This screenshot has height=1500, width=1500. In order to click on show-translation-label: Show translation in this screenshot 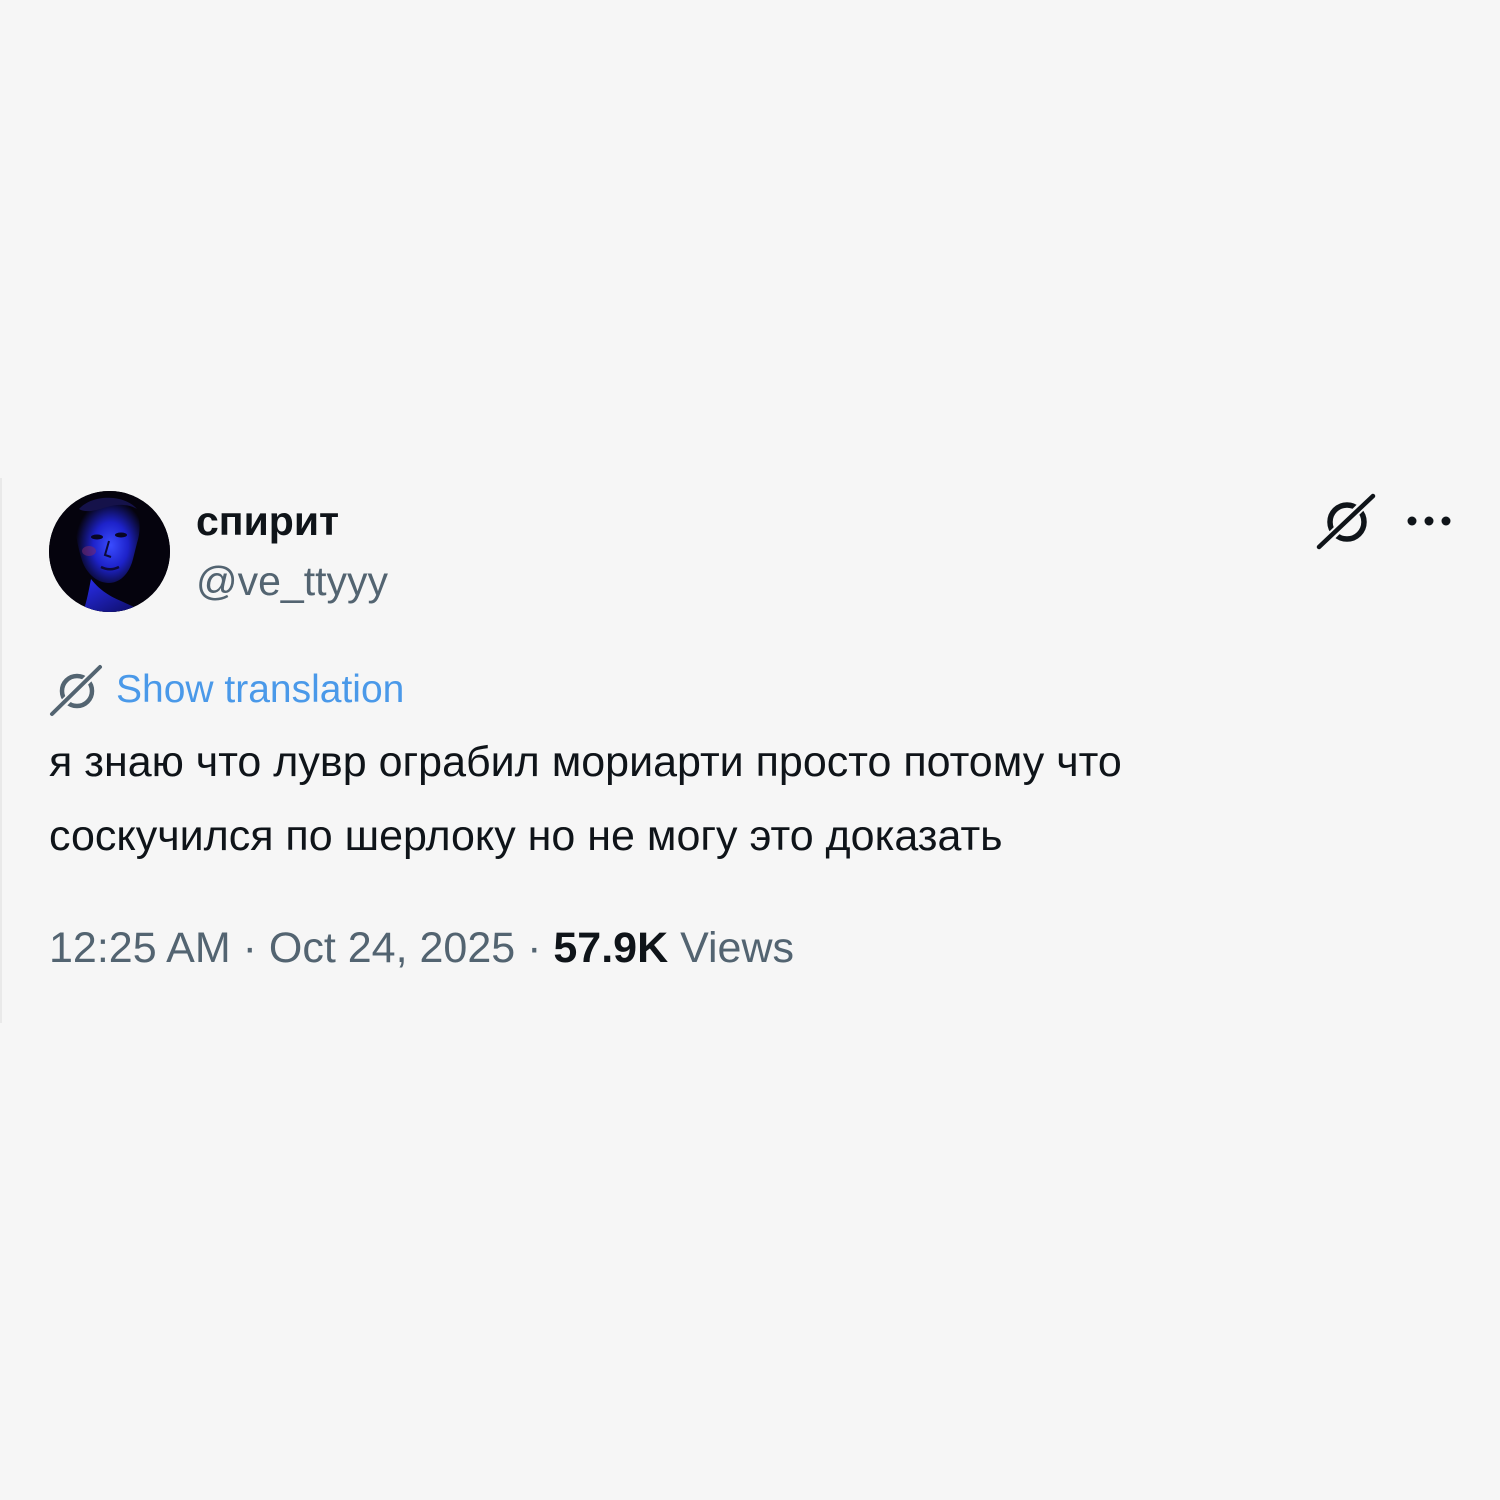, I will do `click(260, 689)`.